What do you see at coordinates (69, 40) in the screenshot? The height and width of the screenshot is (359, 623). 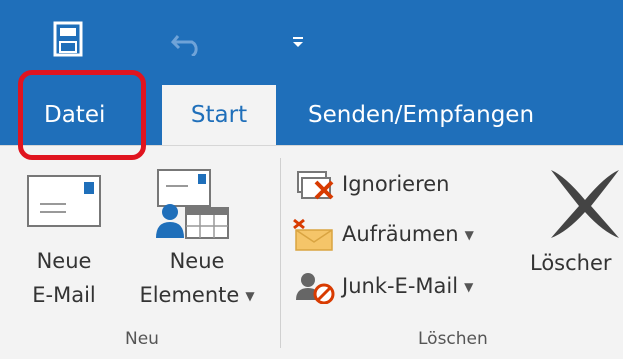 I see `save-icon` at bounding box center [69, 40].